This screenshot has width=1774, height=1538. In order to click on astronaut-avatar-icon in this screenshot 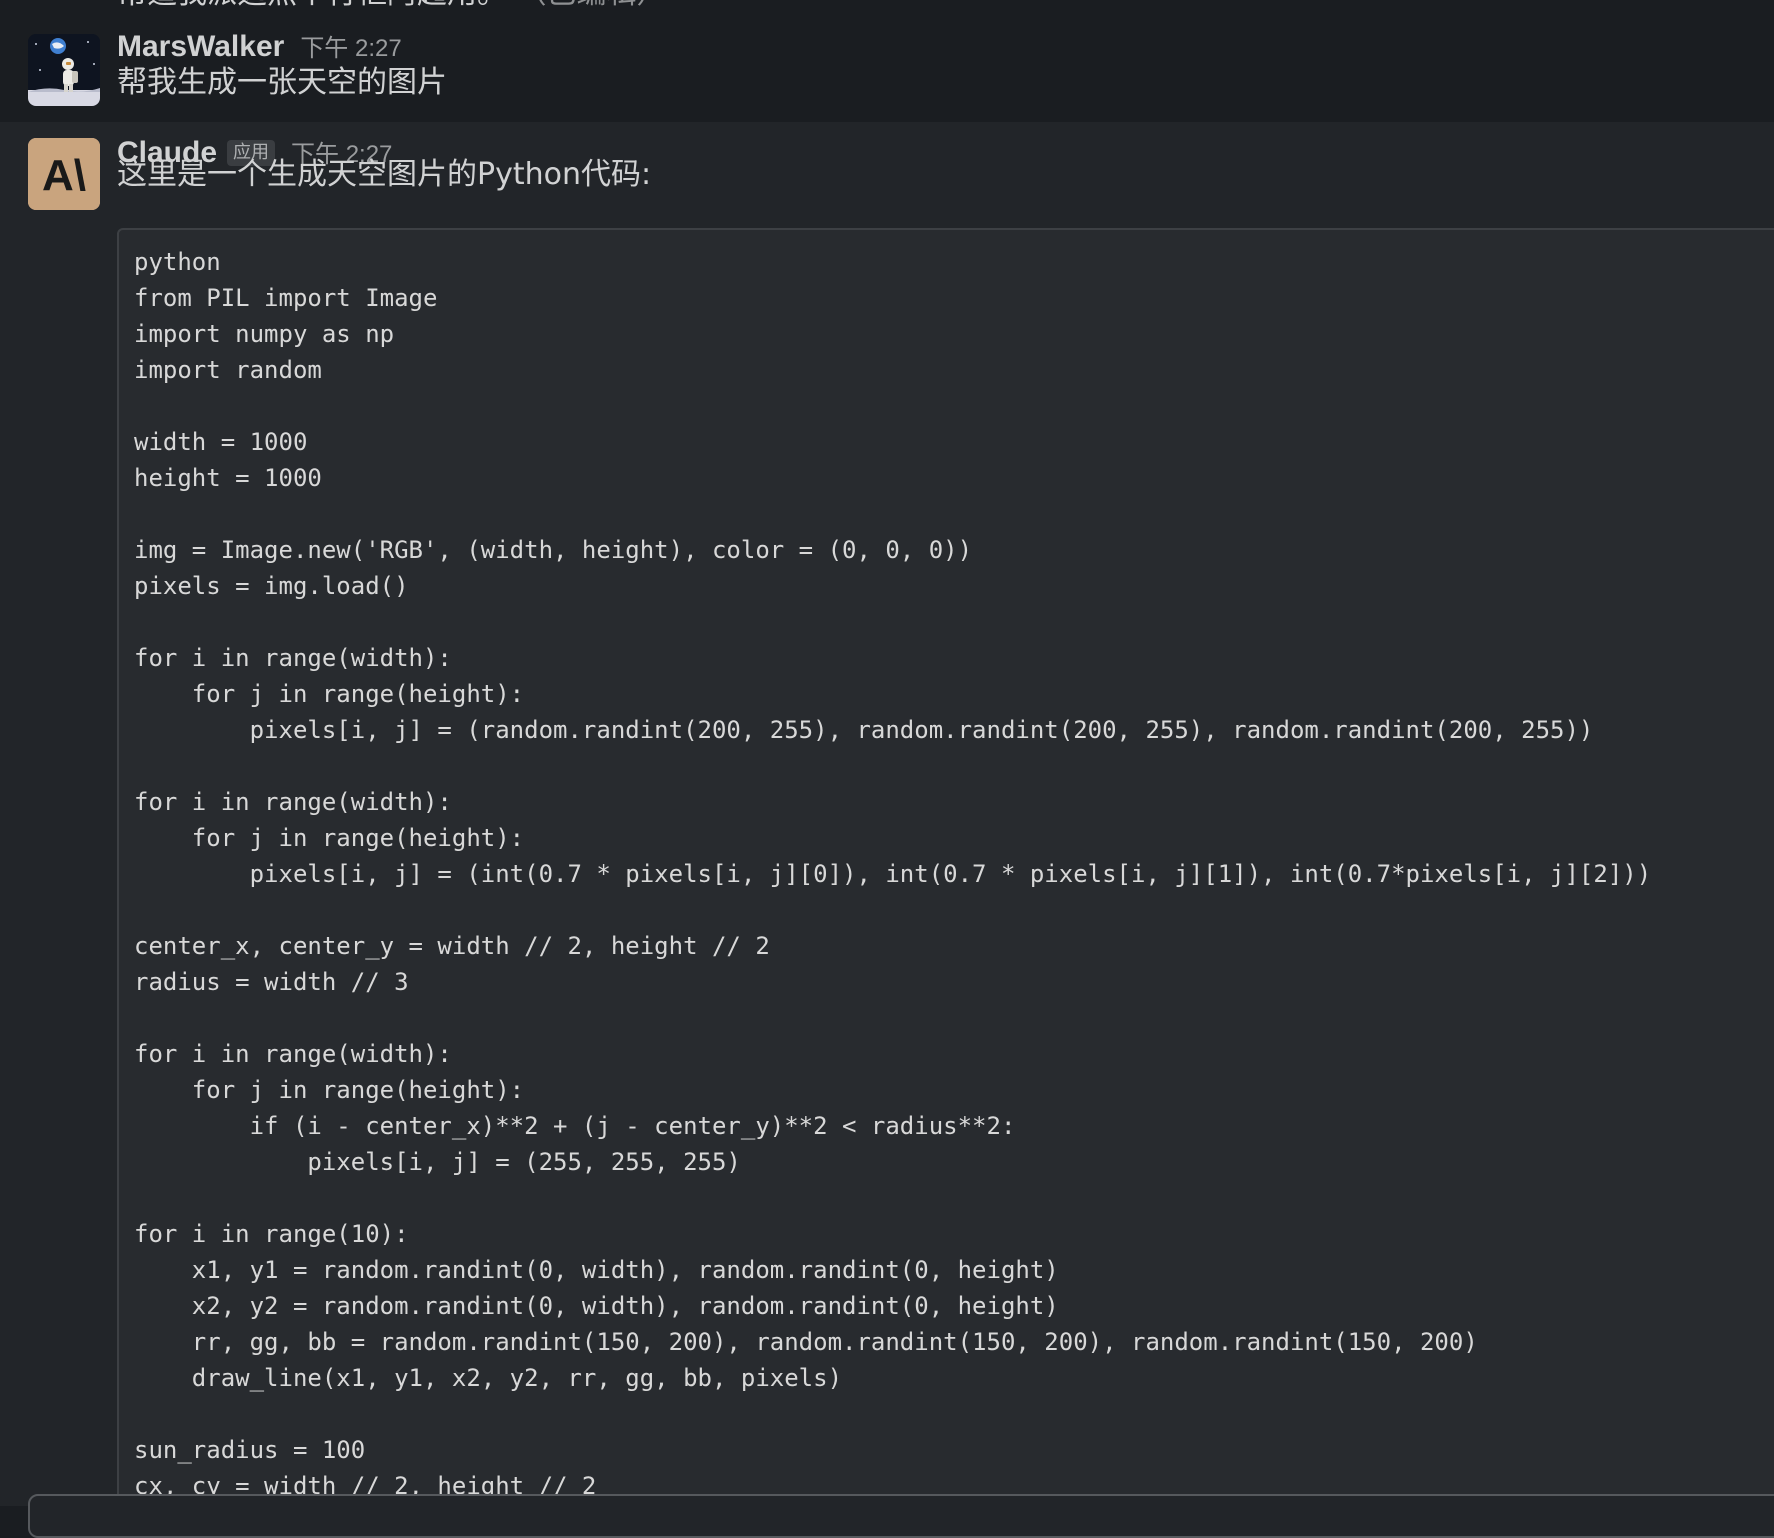, I will do `click(64, 70)`.